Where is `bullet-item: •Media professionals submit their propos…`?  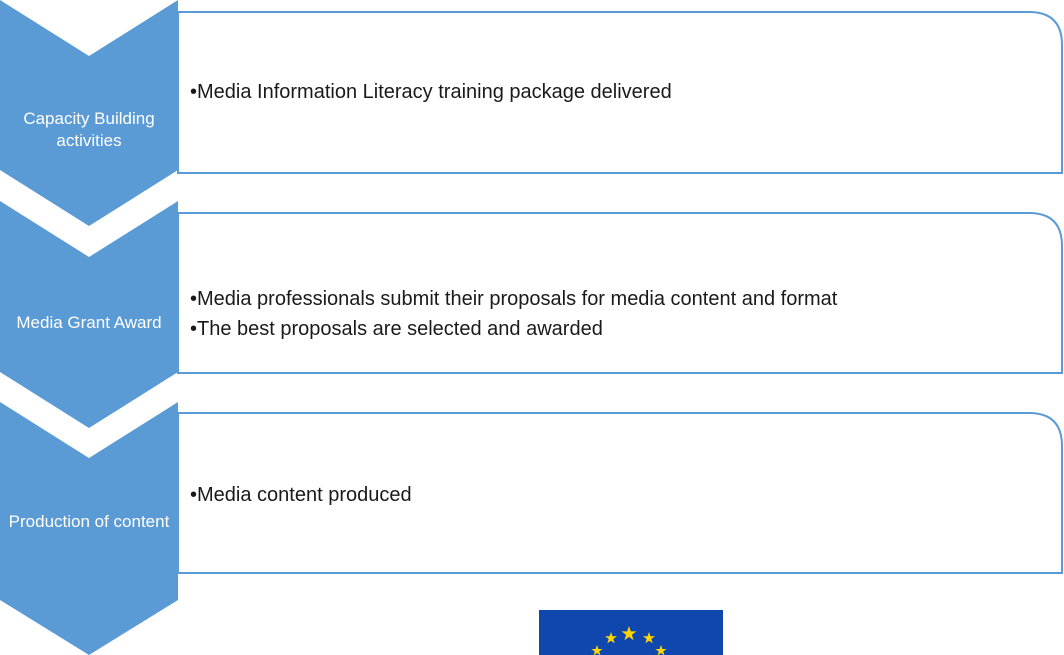
bullet-item: •Media professionals submit their propos… is located at coordinates (514, 299).